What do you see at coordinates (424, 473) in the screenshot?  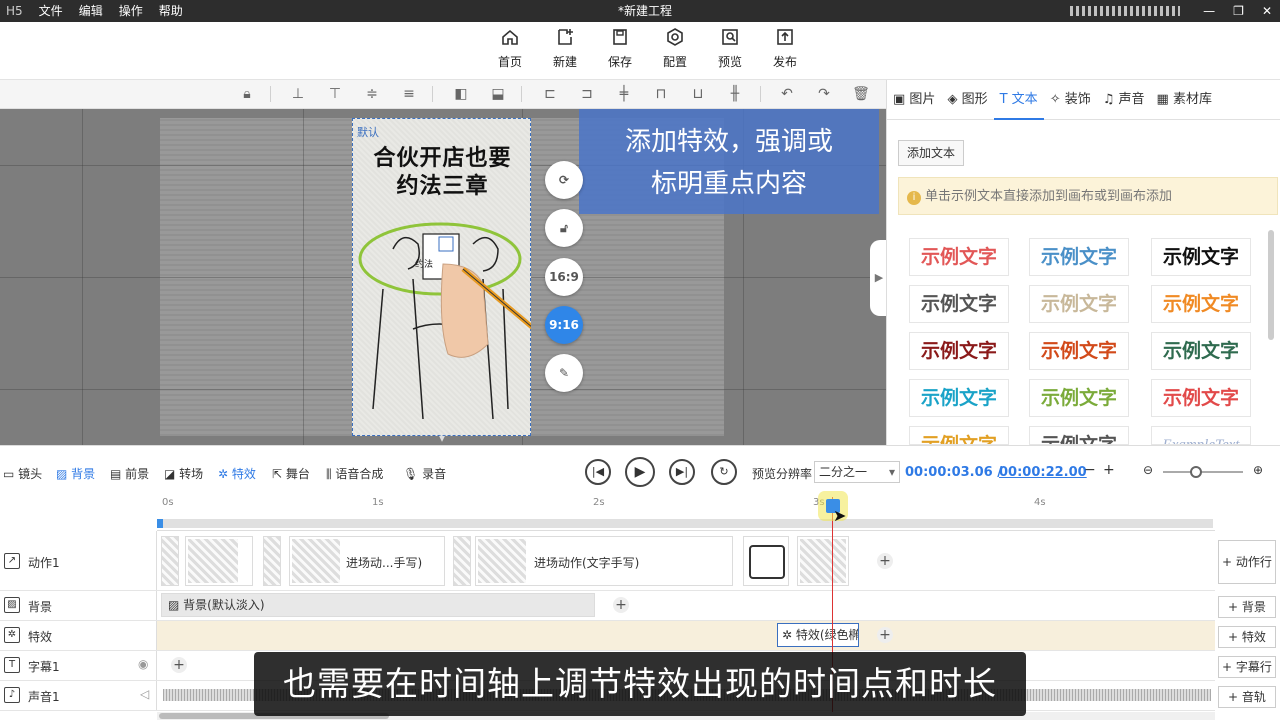 I see `record-button: 🎙︎ 录音` at bounding box center [424, 473].